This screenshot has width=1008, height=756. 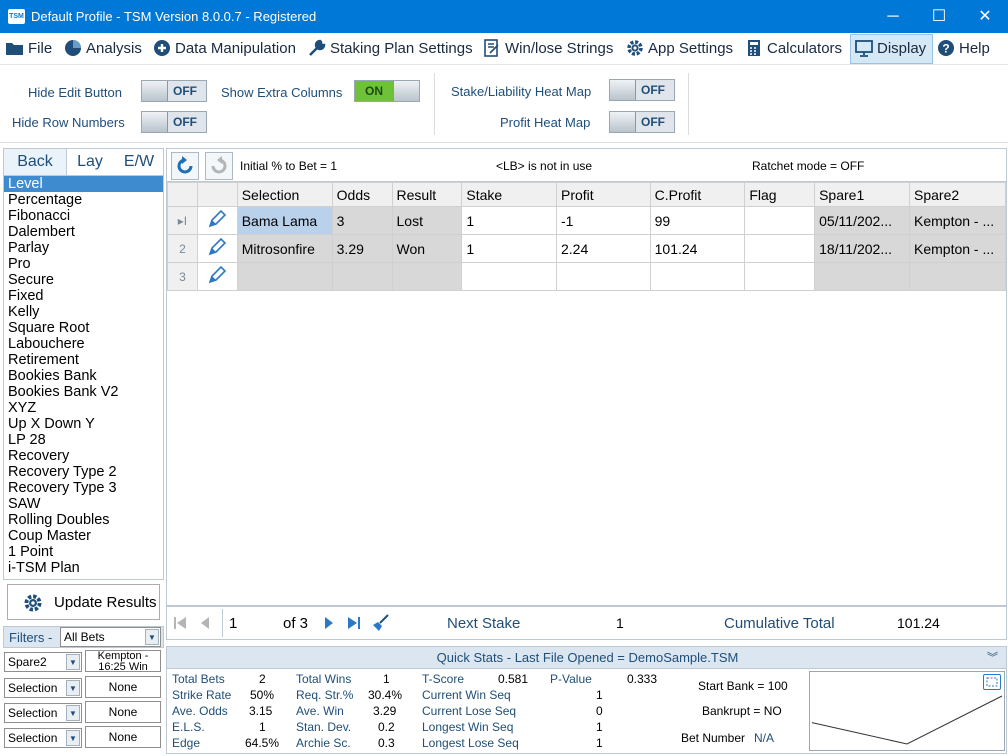 What do you see at coordinates (284, 248) in the screenshot?
I see `table-cell: Mitrosonfire` at bounding box center [284, 248].